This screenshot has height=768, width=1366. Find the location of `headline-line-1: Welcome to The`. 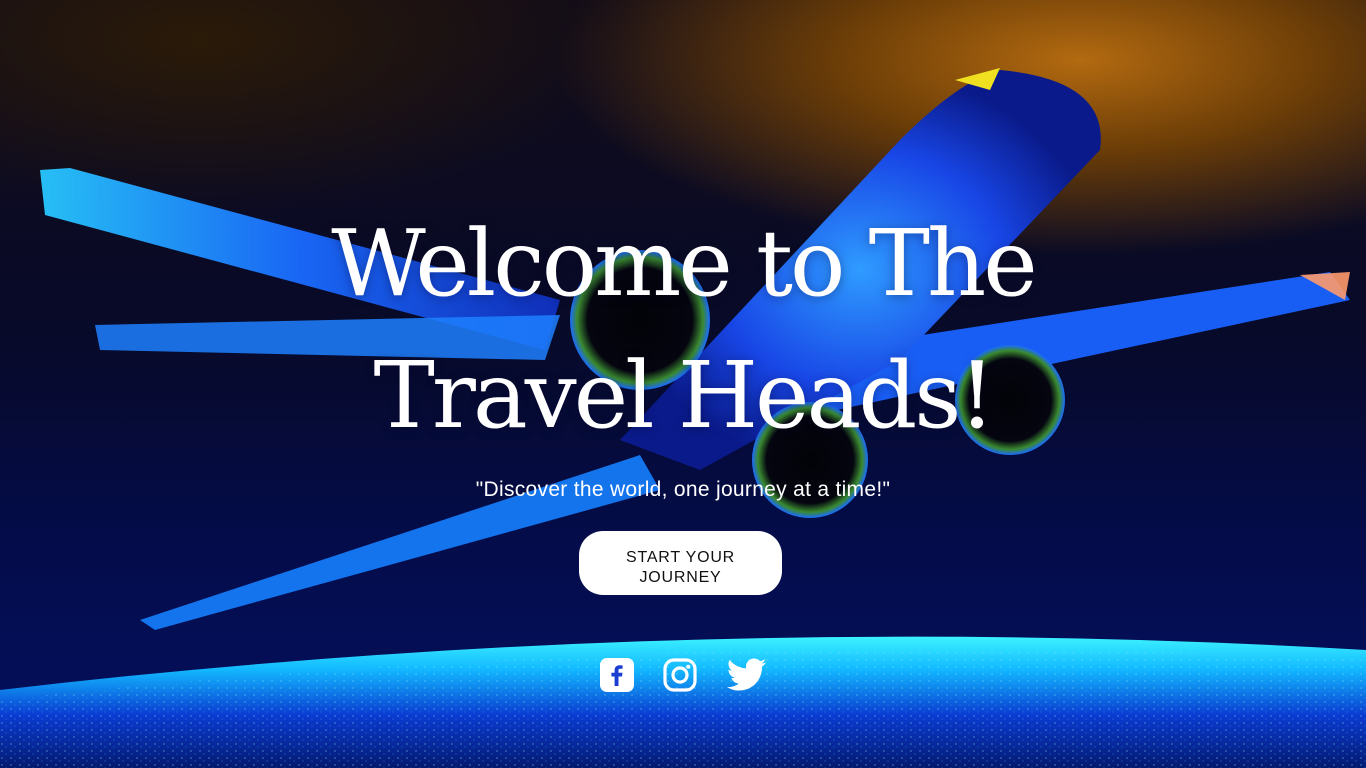

headline-line-1: Welcome to The is located at coordinates (684, 263).